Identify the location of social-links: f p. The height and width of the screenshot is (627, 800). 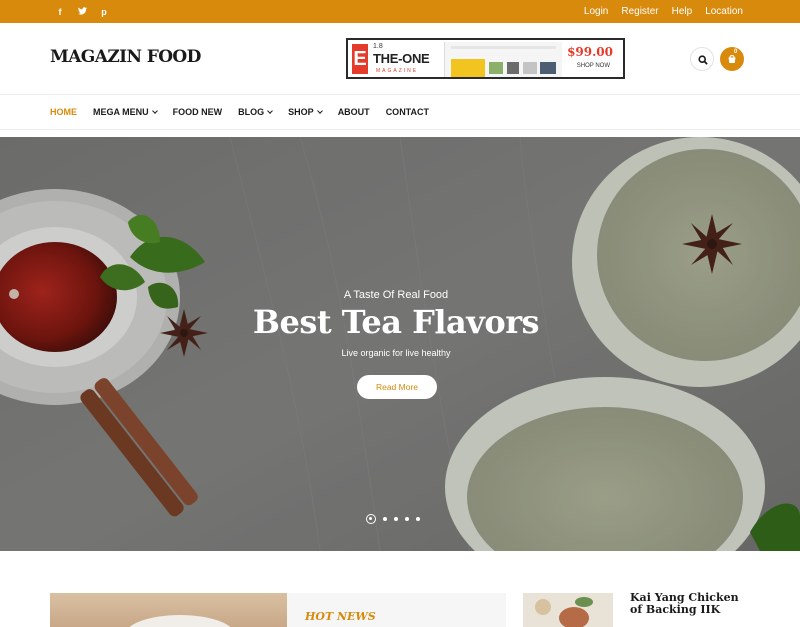
(82, 11).